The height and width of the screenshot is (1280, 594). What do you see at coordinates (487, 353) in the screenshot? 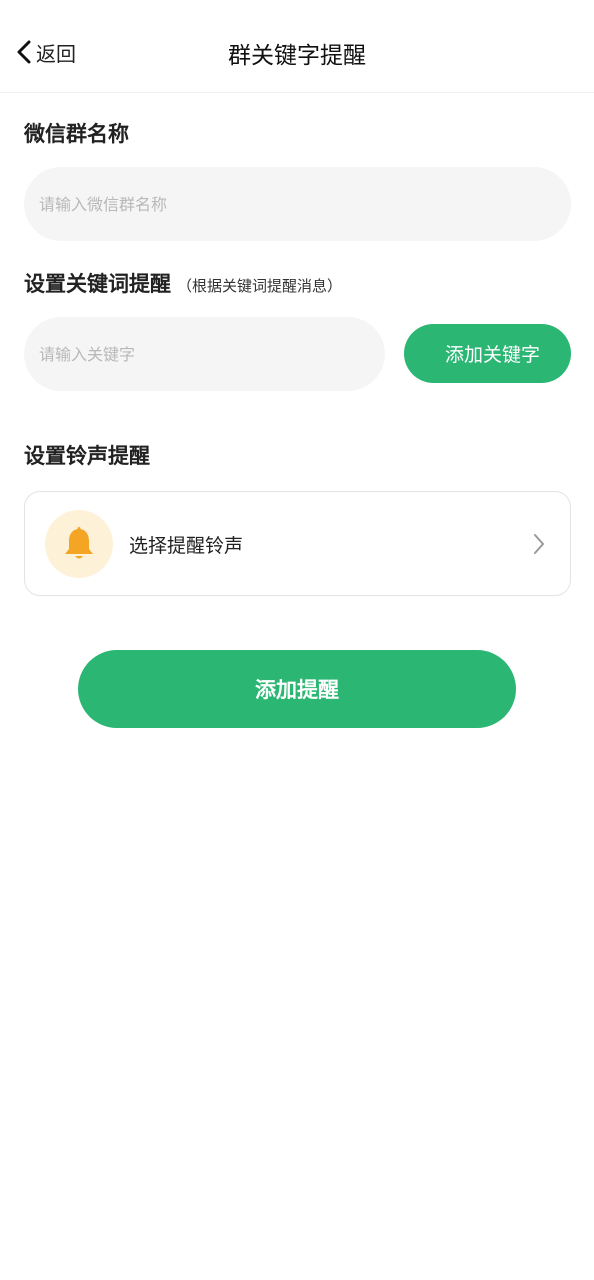
I see `add-keyword-button: 添加关键字` at bounding box center [487, 353].